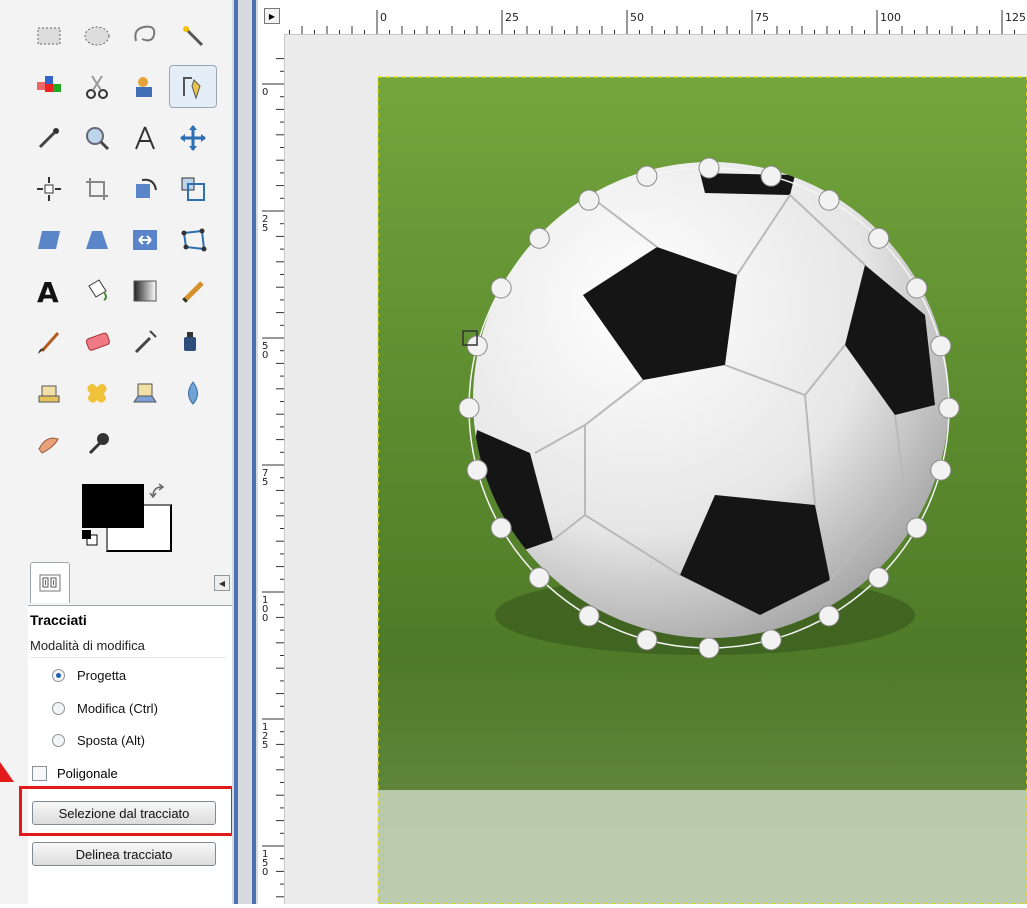 Image resolution: width=1027 pixels, height=908 pixels. I want to click on color-select-tool, so click(49, 86).